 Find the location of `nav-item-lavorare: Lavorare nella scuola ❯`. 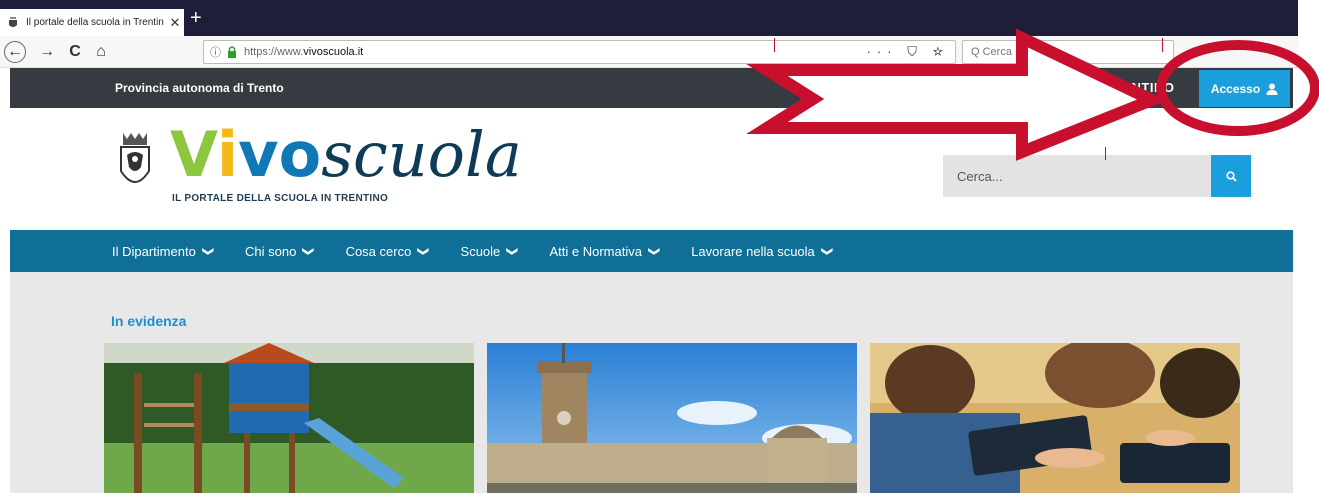

nav-item-lavorare: Lavorare nella scuola ❯ is located at coordinates (762, 251).